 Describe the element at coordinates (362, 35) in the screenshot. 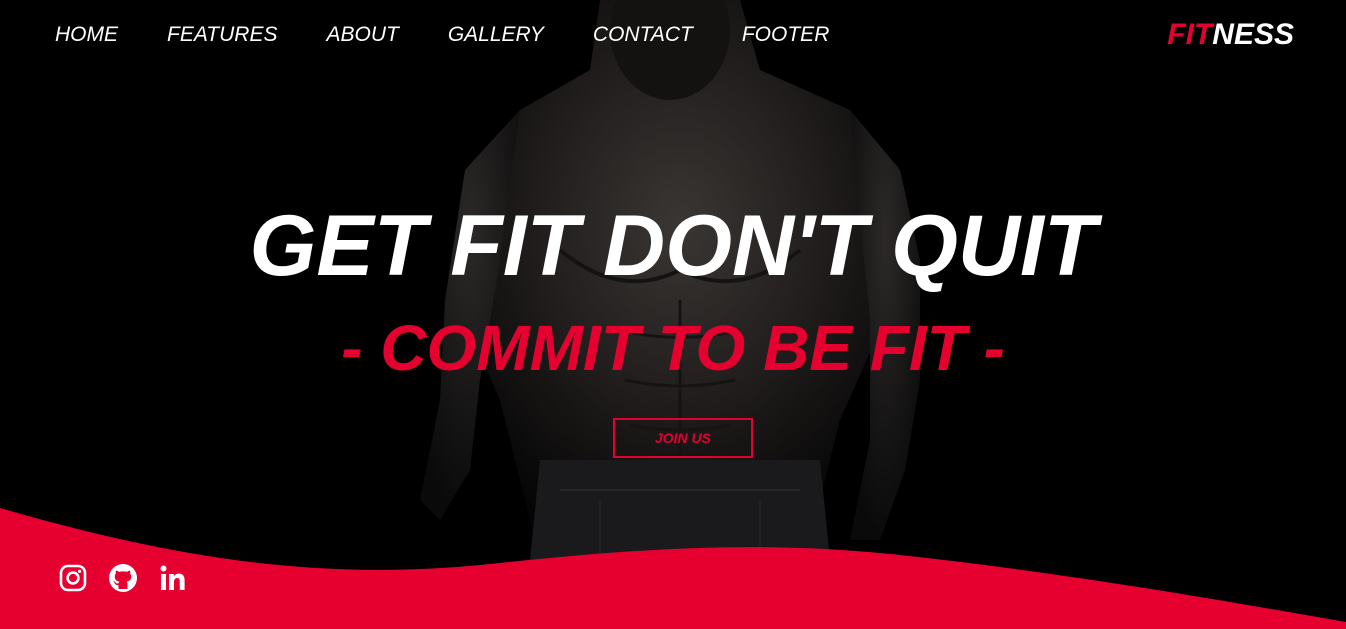

I see `nav-about-link: ABOUT` at that location.